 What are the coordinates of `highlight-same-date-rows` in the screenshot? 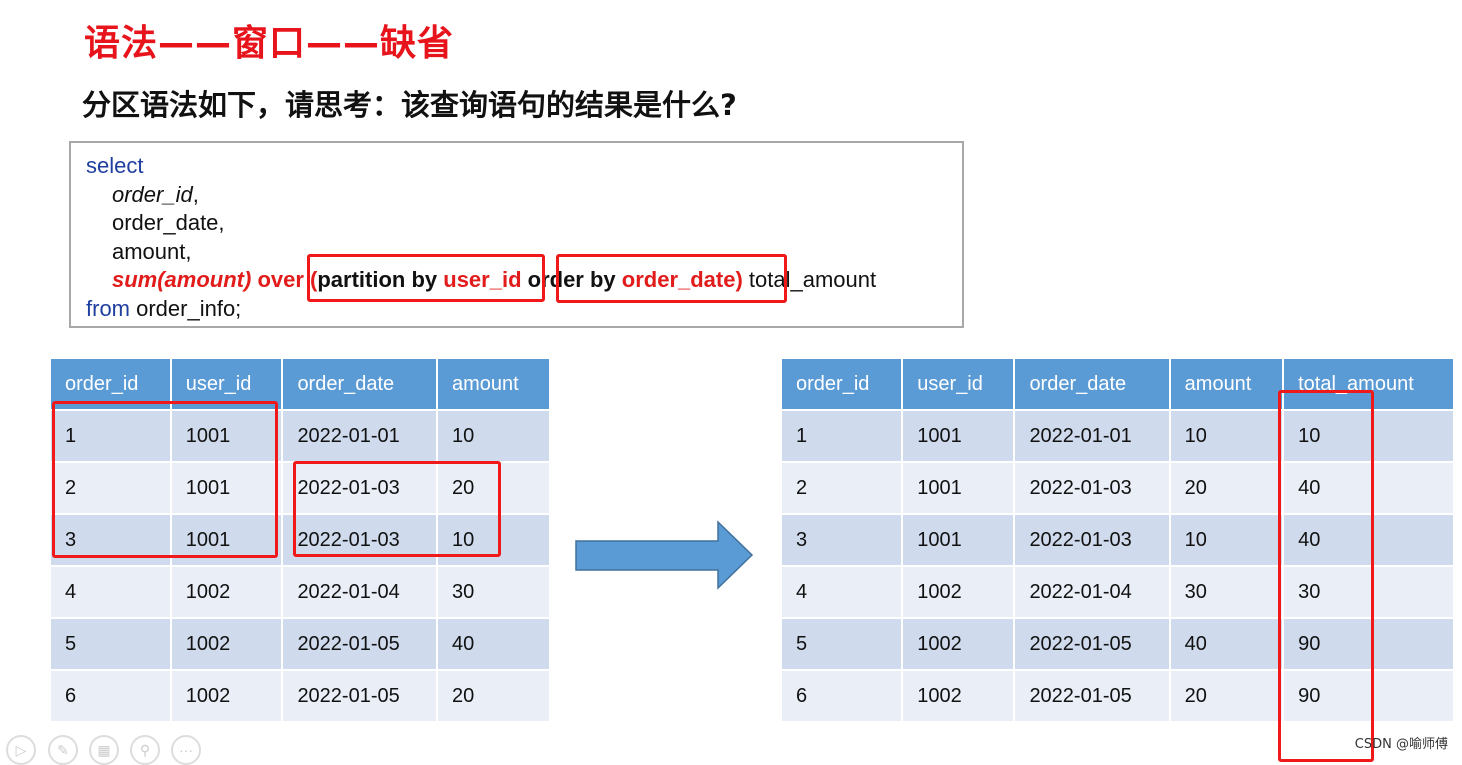 It's located at (397, 509).